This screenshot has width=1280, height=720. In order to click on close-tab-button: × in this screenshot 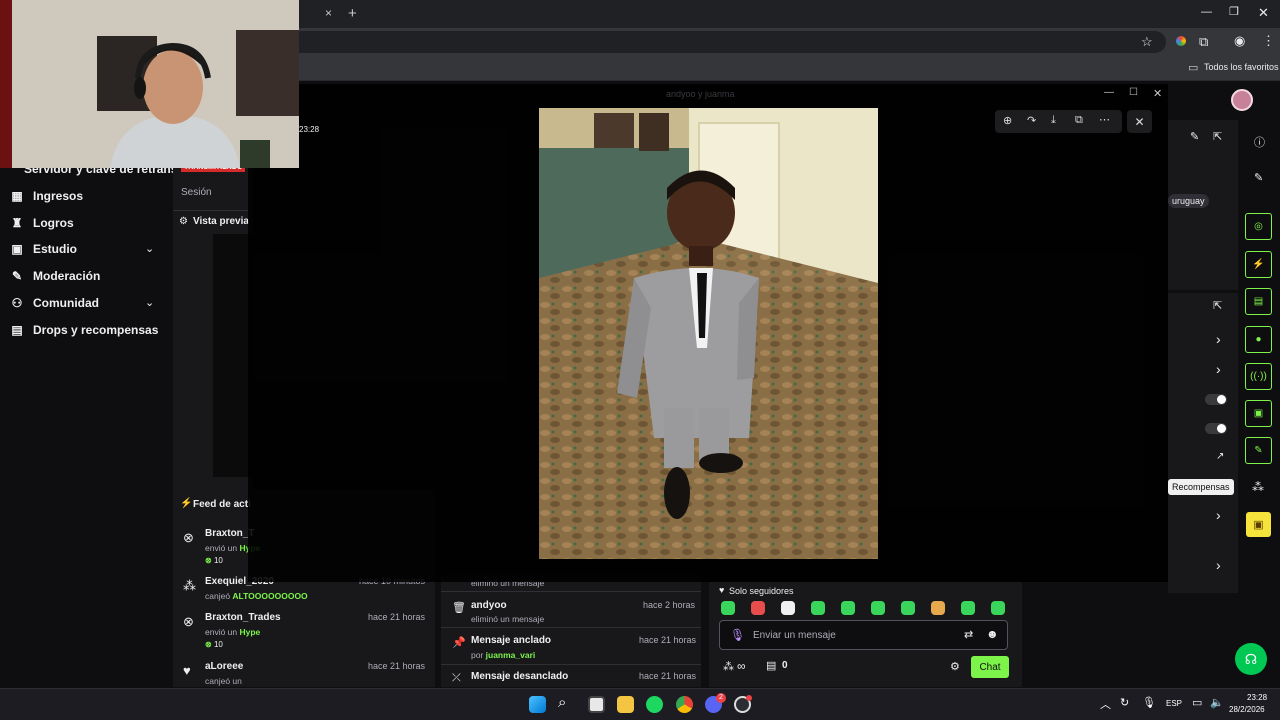, I will do `click(328, 13)`.